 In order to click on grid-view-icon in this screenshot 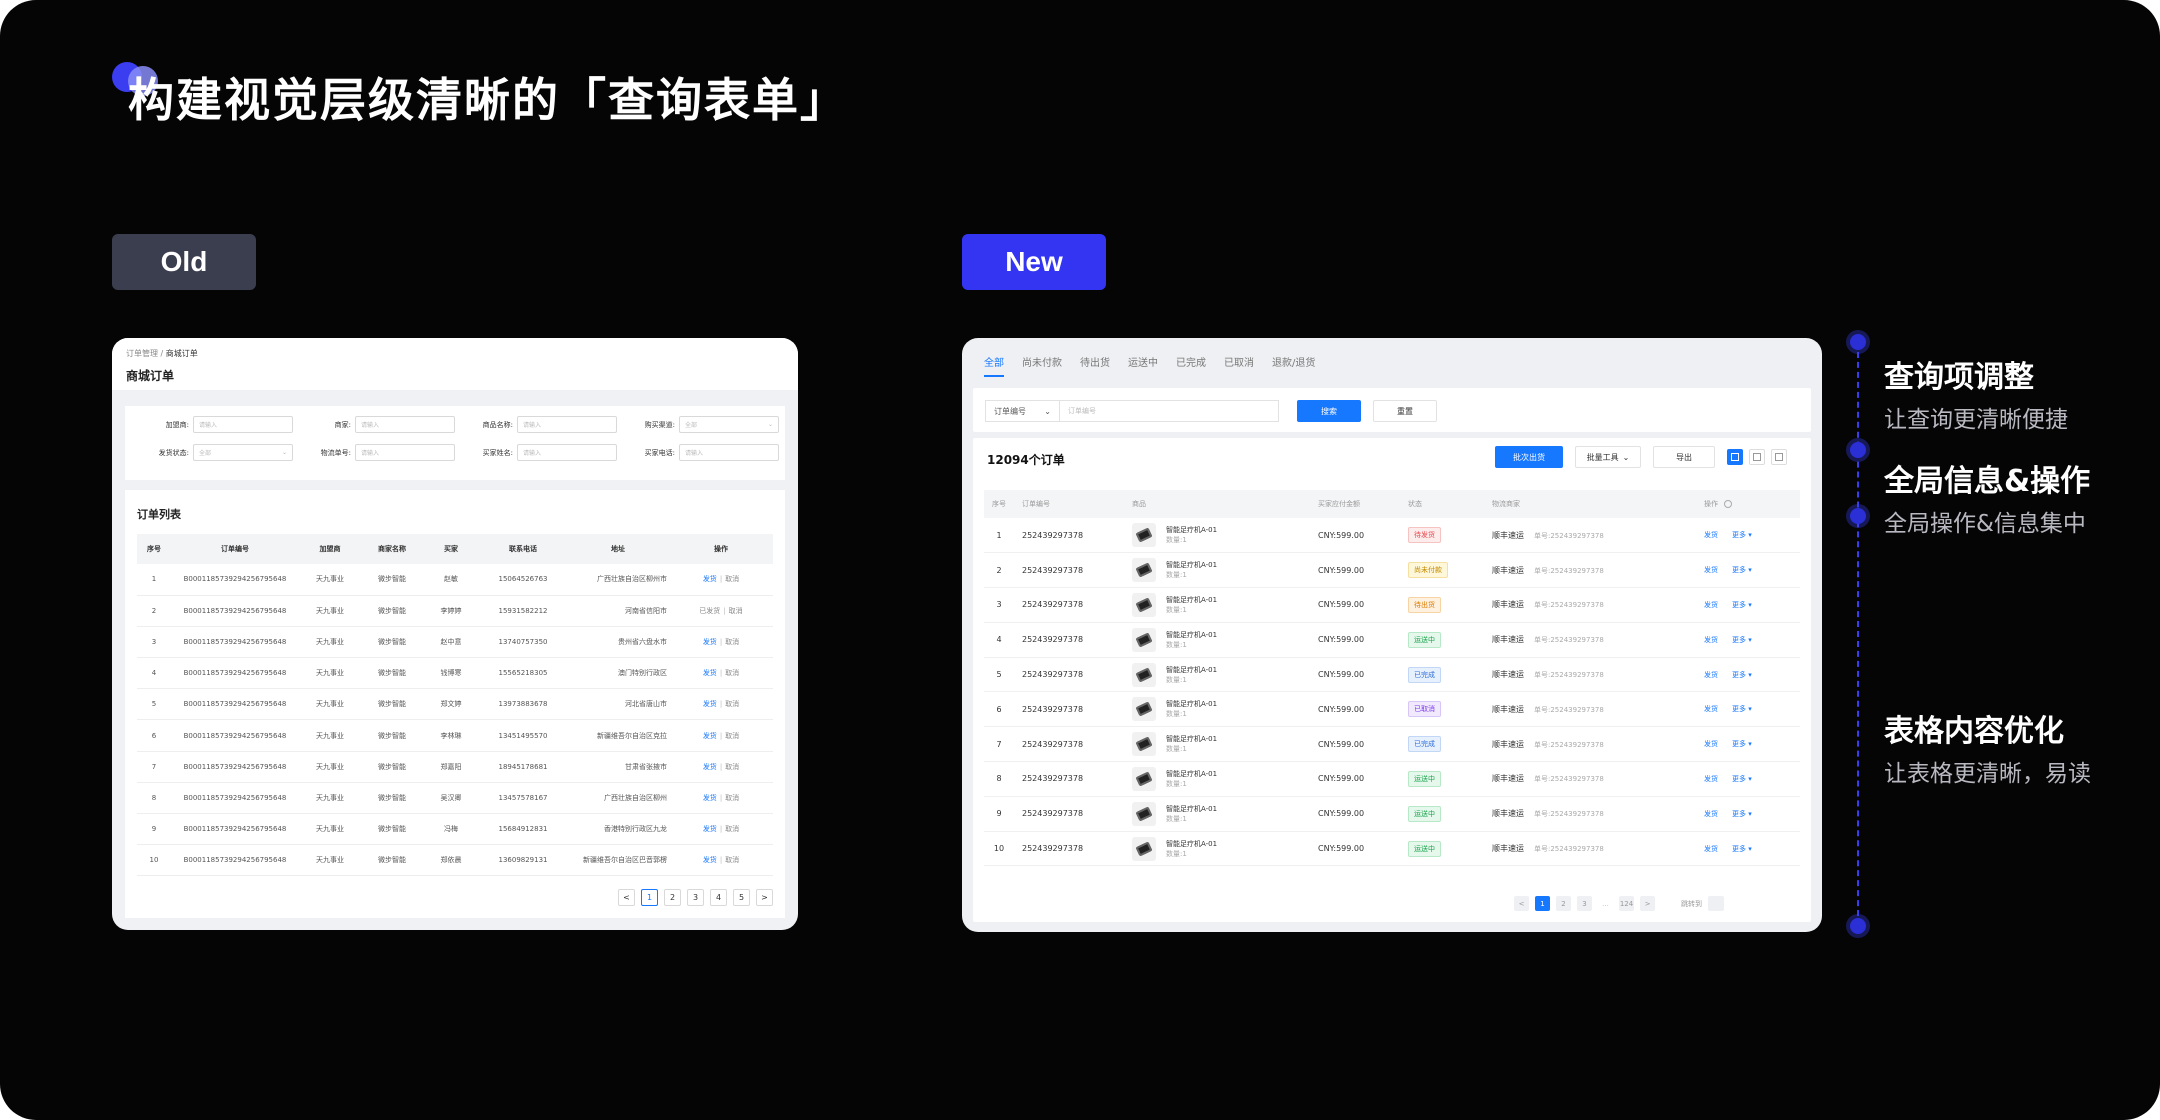, I will do `click(1757, 457)`.